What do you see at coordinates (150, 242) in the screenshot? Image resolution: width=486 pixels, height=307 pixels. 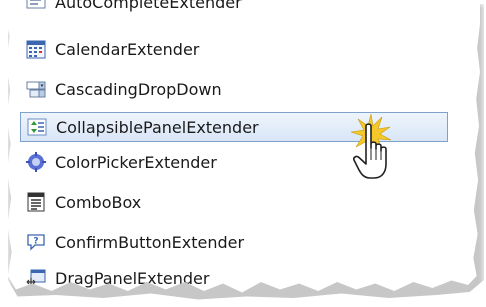 I see `toolbox-item-label: ConfirmButtonExtender` at bounding box center [150, 242].